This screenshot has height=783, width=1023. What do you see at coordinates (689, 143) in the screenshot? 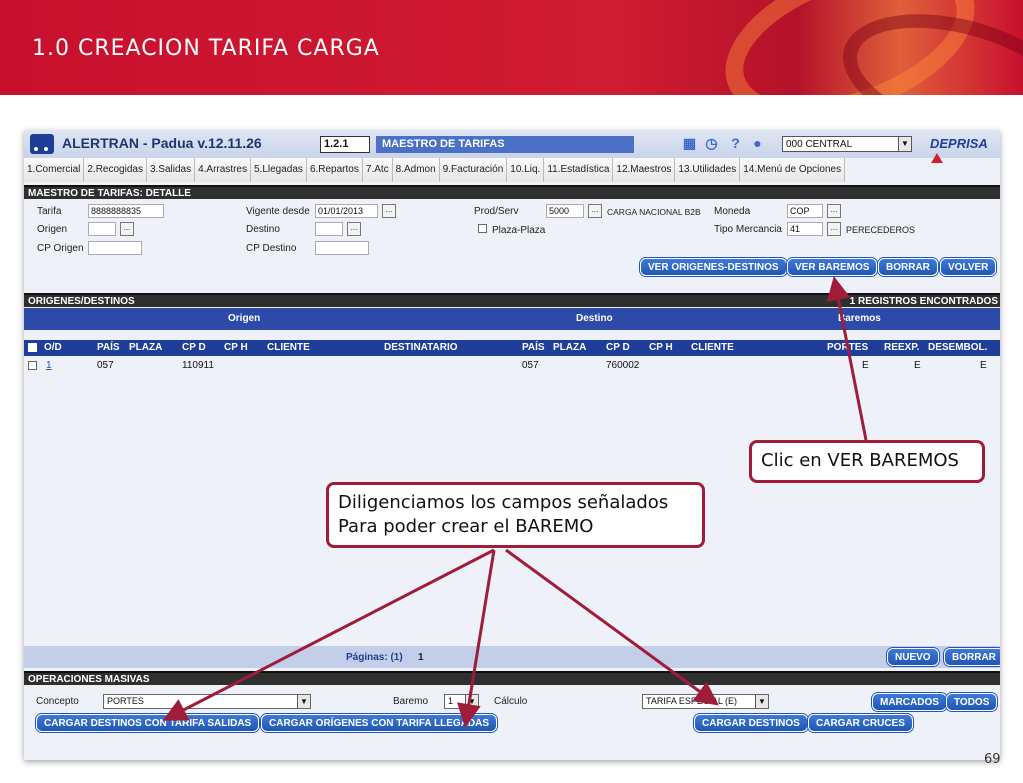
I see `calendar-icon: ▦` at bounding box center [689, 143].